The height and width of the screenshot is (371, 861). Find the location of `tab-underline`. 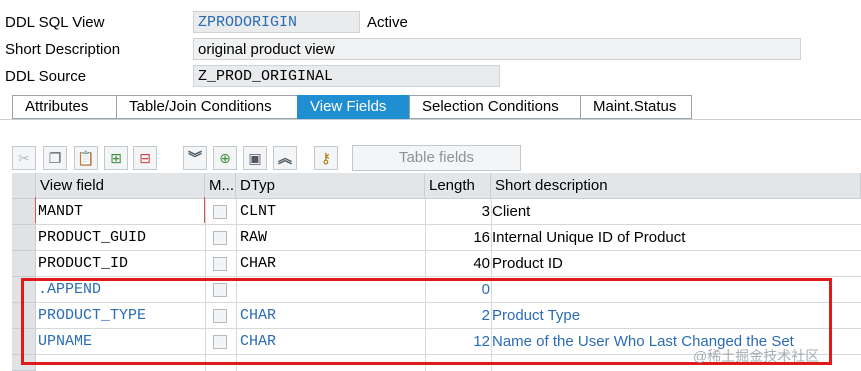

tab-underline is located at coordinates (430, 119).